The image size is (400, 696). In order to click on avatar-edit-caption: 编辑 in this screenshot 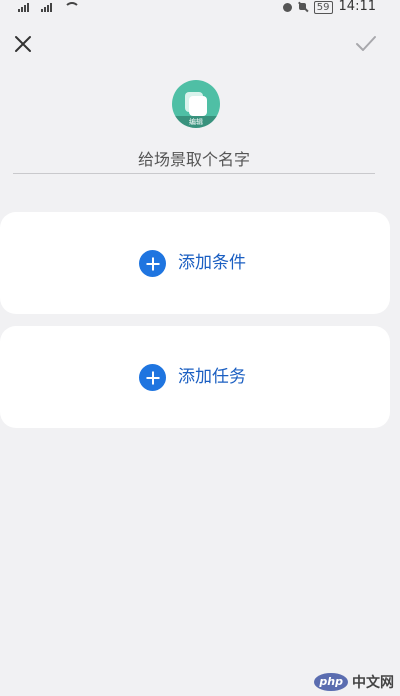, I will do `click(196, 122)`.